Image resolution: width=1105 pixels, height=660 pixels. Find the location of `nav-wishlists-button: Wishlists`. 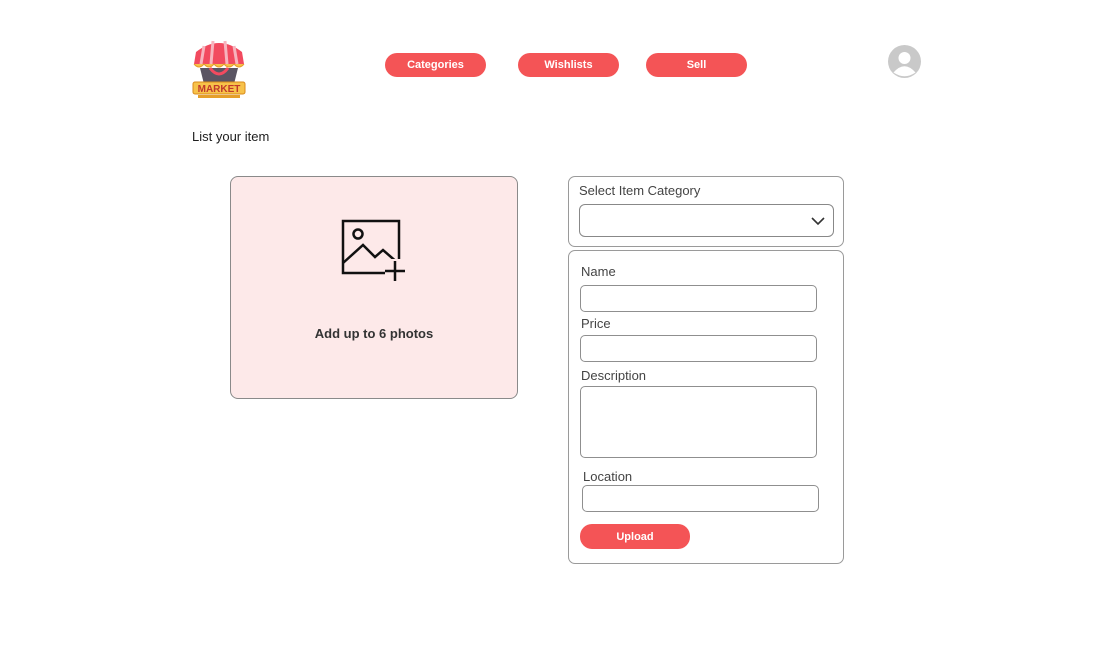

nav-wishlists-button: Wishlists is located at coordinates (568, 65).